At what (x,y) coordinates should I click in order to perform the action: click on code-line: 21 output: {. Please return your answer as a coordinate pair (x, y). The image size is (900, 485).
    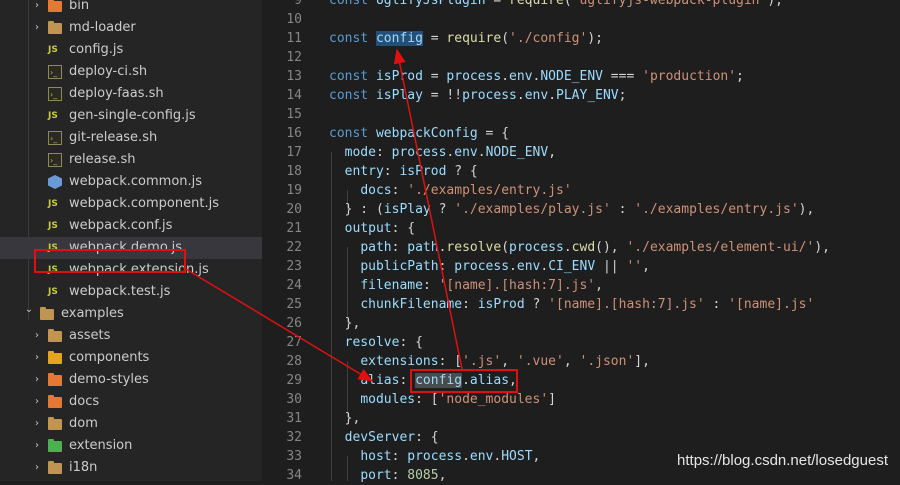
    Looking at the image, I should click on (581, 228).